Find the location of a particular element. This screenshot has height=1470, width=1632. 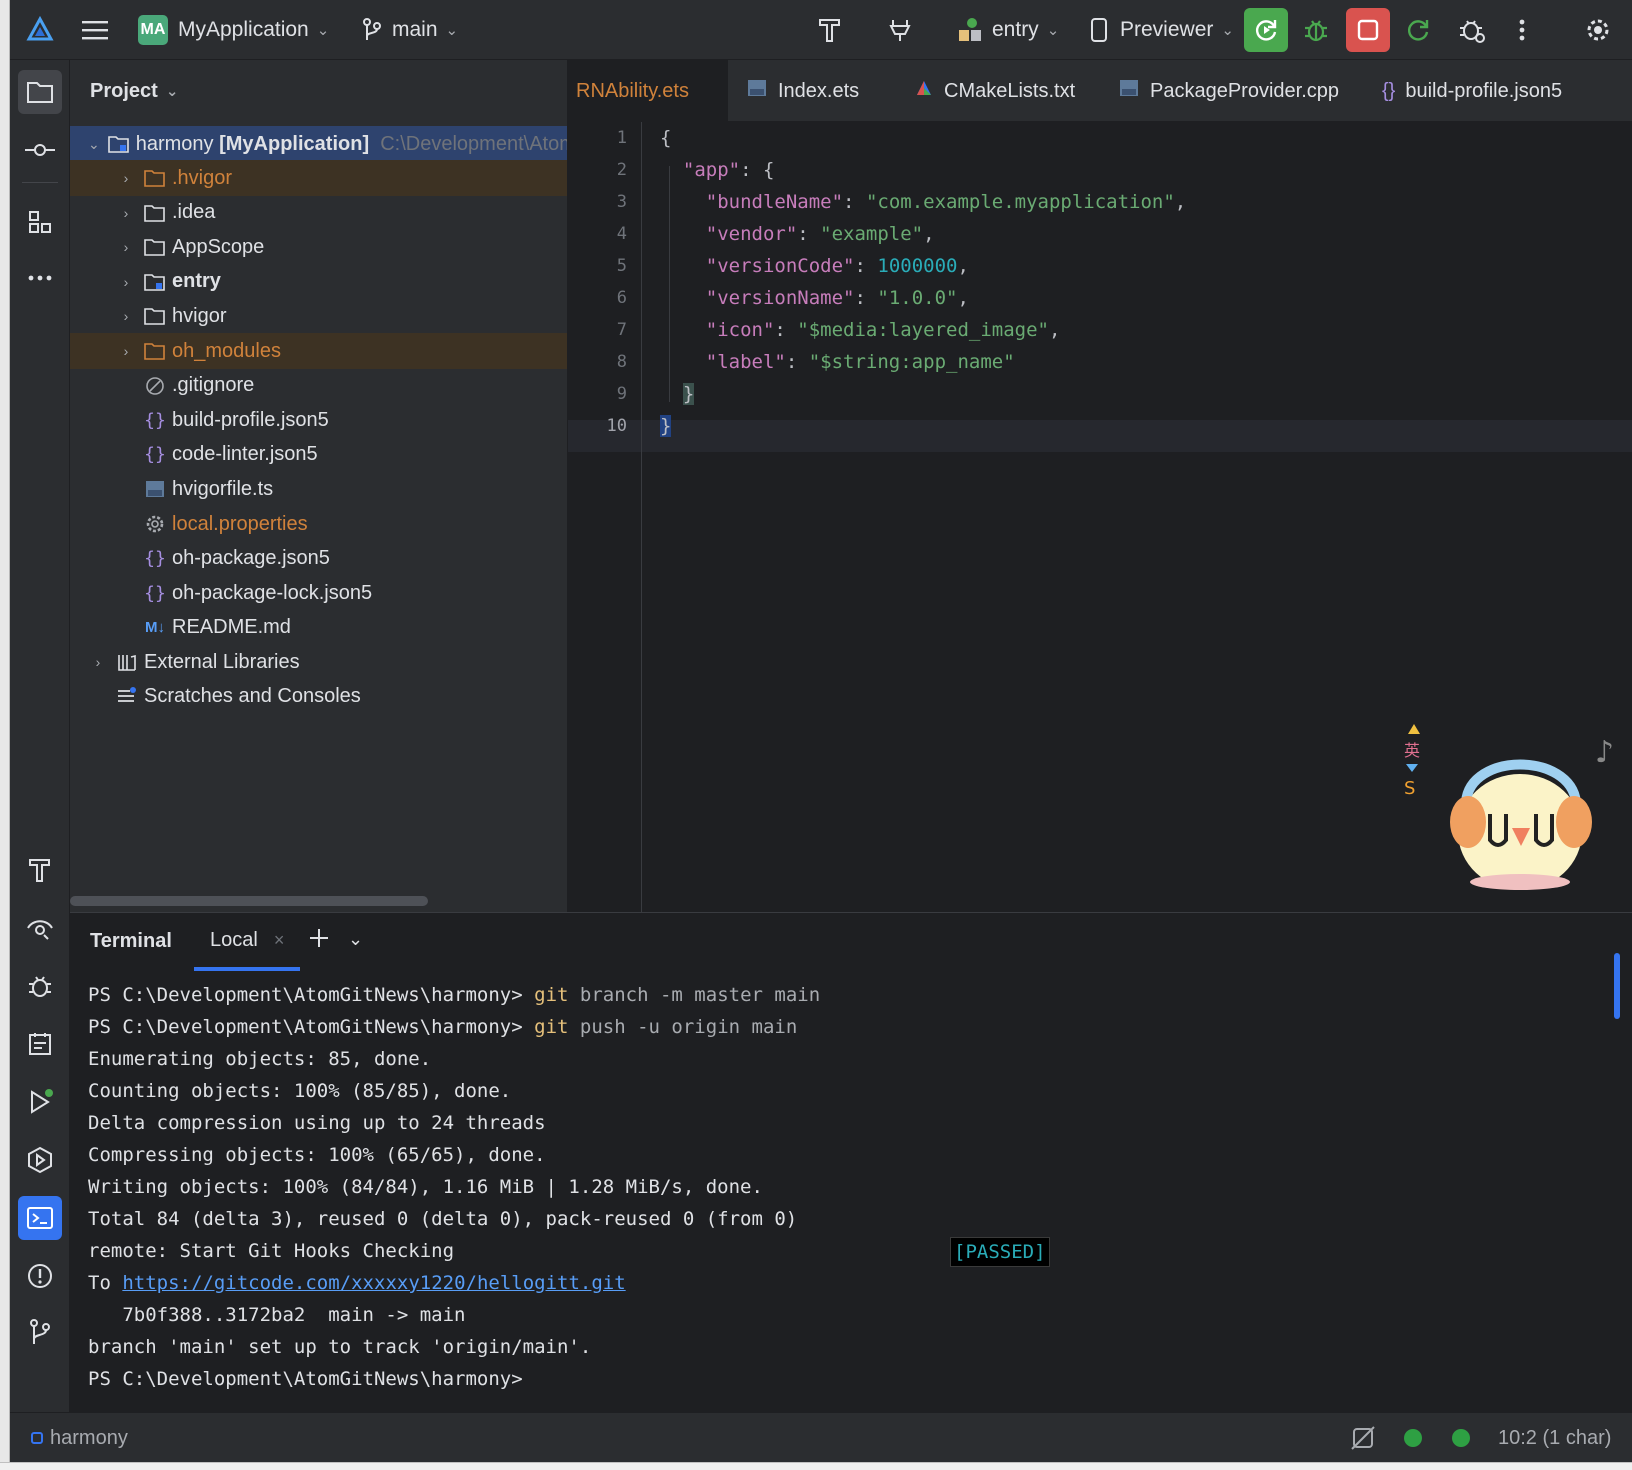

code-line-10: } is located at coordinates (666, 426).